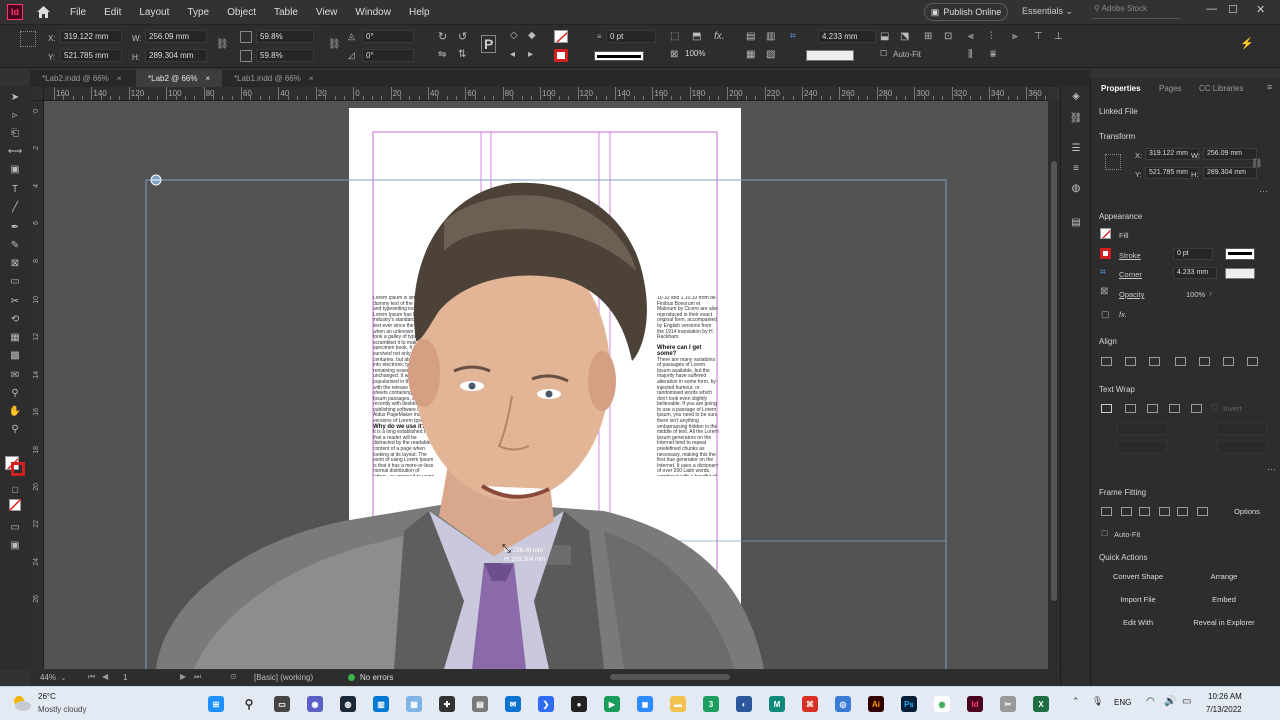 The height and width of the screenshot is (720, 1280). I want to click on fit-content-icon: ⬒, so click(696, 36).